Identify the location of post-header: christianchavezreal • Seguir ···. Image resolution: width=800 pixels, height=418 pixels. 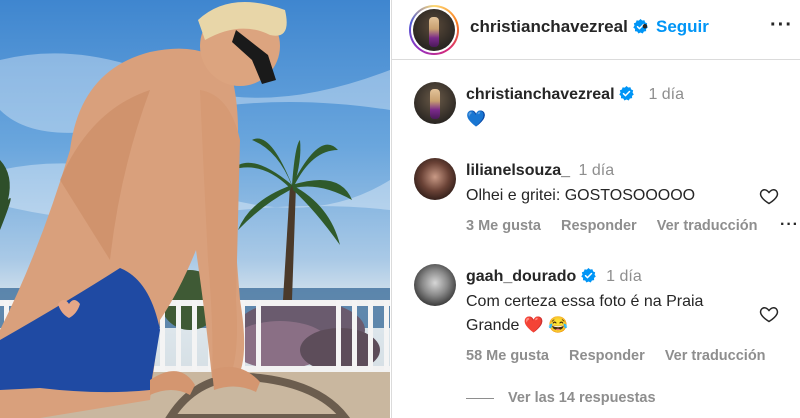
(596, 30).